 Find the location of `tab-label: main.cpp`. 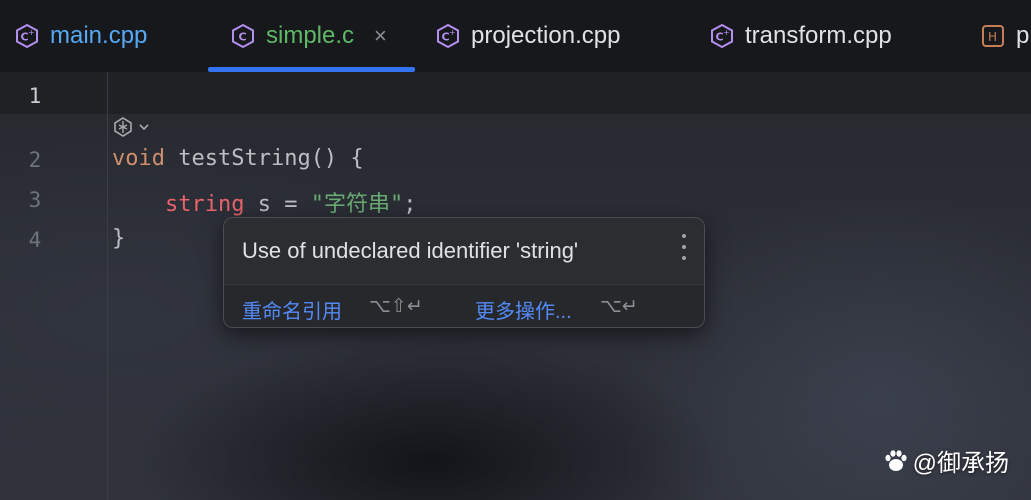

tab-label: main.cpp is located at coordinates (99, 35).